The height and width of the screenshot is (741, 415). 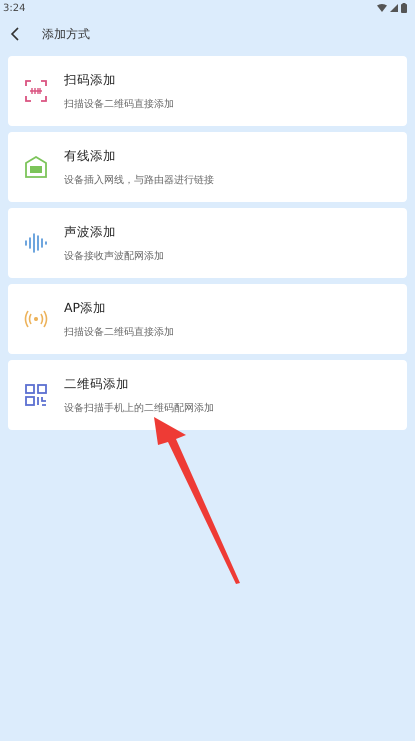 What do you see at coordinates (36, 167) in the screenshot?
I see `ethernet-port-icon` at bounding box center [36, 167].